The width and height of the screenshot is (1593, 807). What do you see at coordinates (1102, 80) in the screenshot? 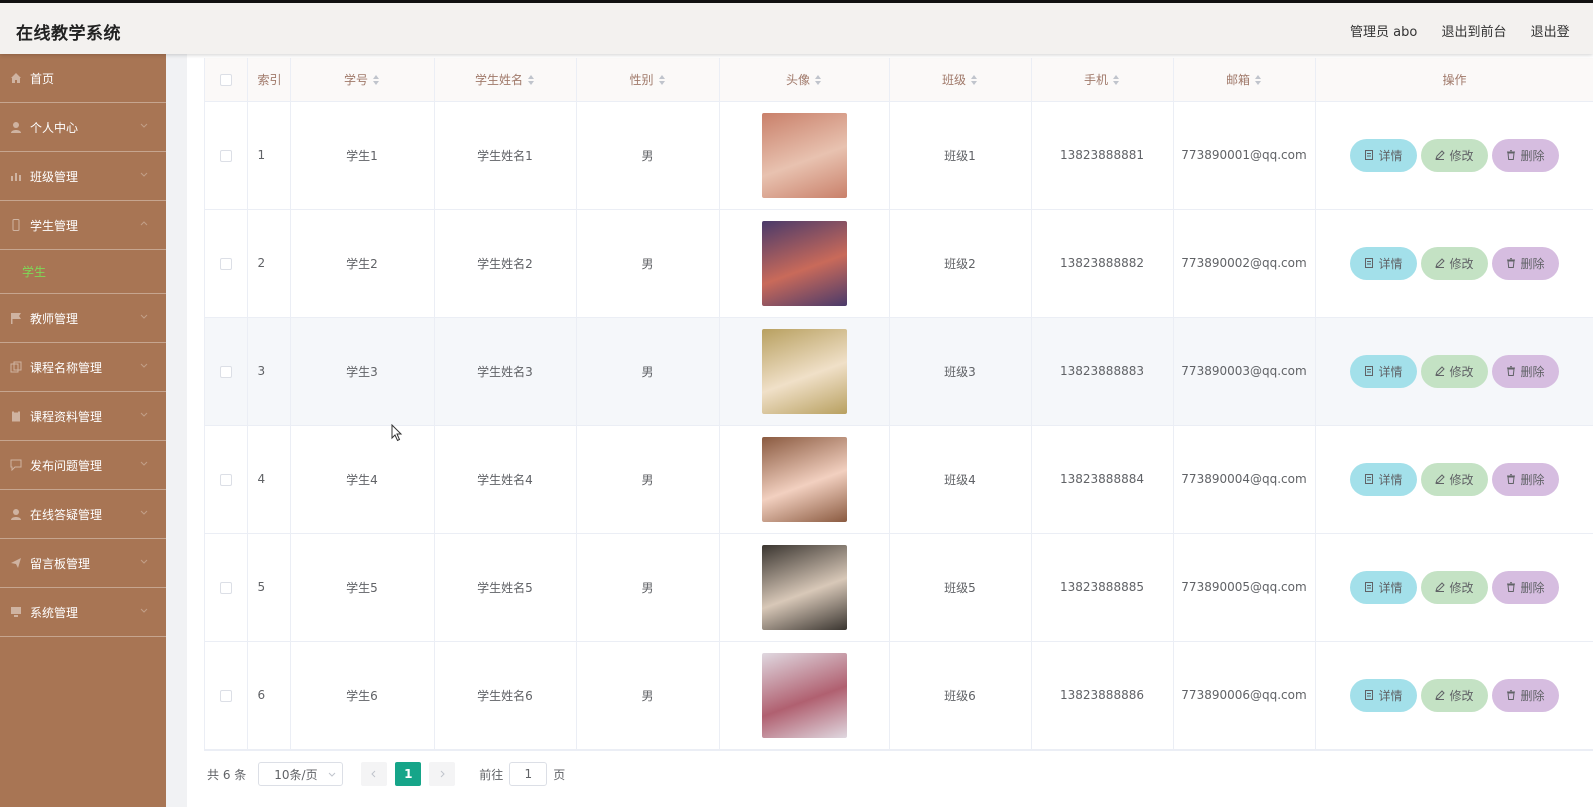
I see `column-header-phone: 手机` at bounding box center [1102, 80].